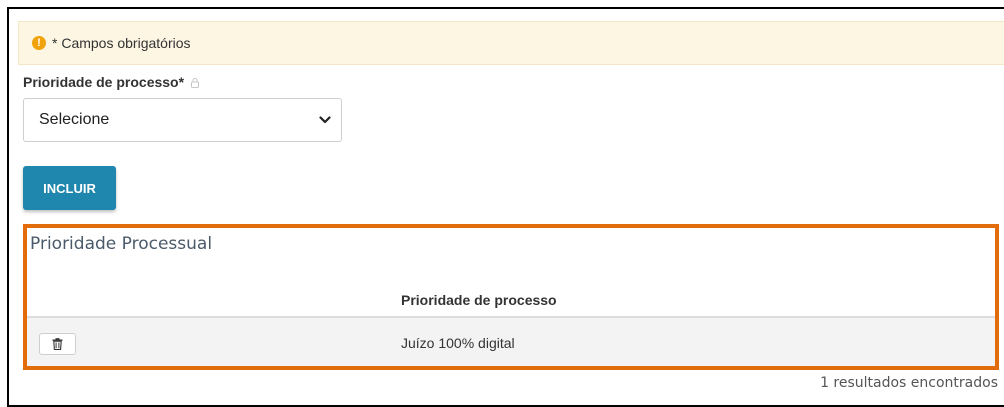  I want to click on chevron-down-icon, so click(325, 120).